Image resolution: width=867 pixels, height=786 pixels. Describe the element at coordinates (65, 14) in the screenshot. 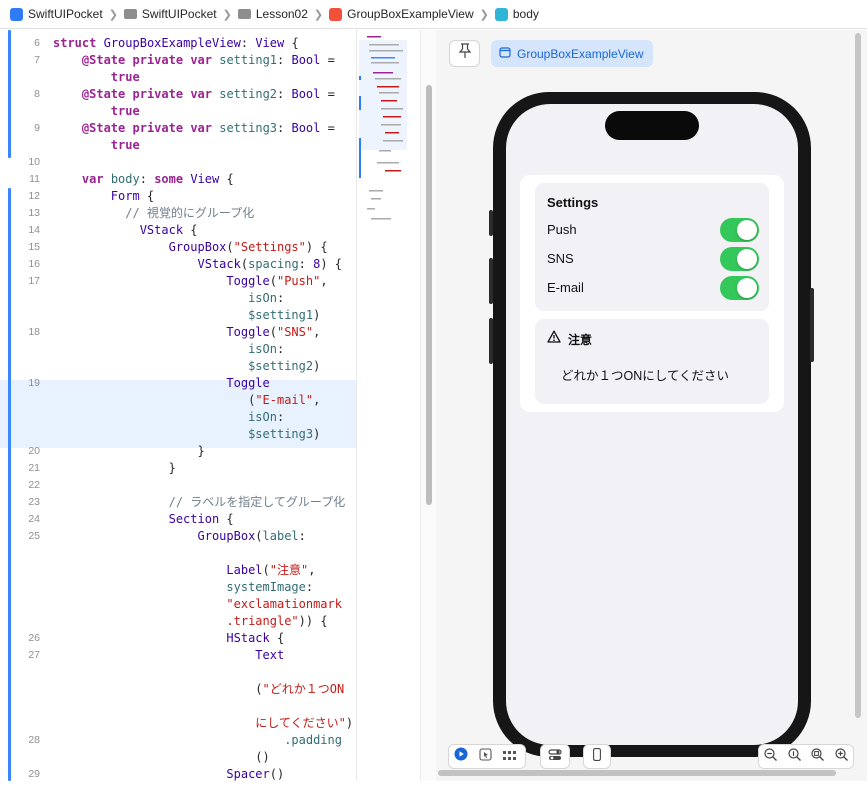

I see `breadcrumb-label: SwiftUIPocket` at that location.